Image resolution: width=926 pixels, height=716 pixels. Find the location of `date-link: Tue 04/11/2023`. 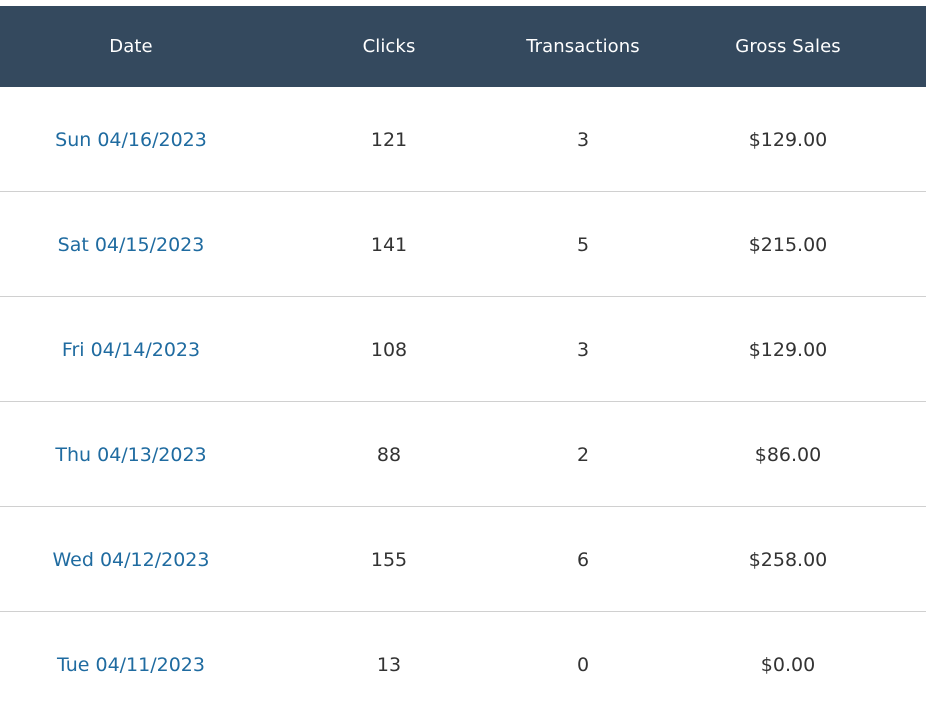

date-link: Tue 04/11/2023 is located at coordinates (131, 665).